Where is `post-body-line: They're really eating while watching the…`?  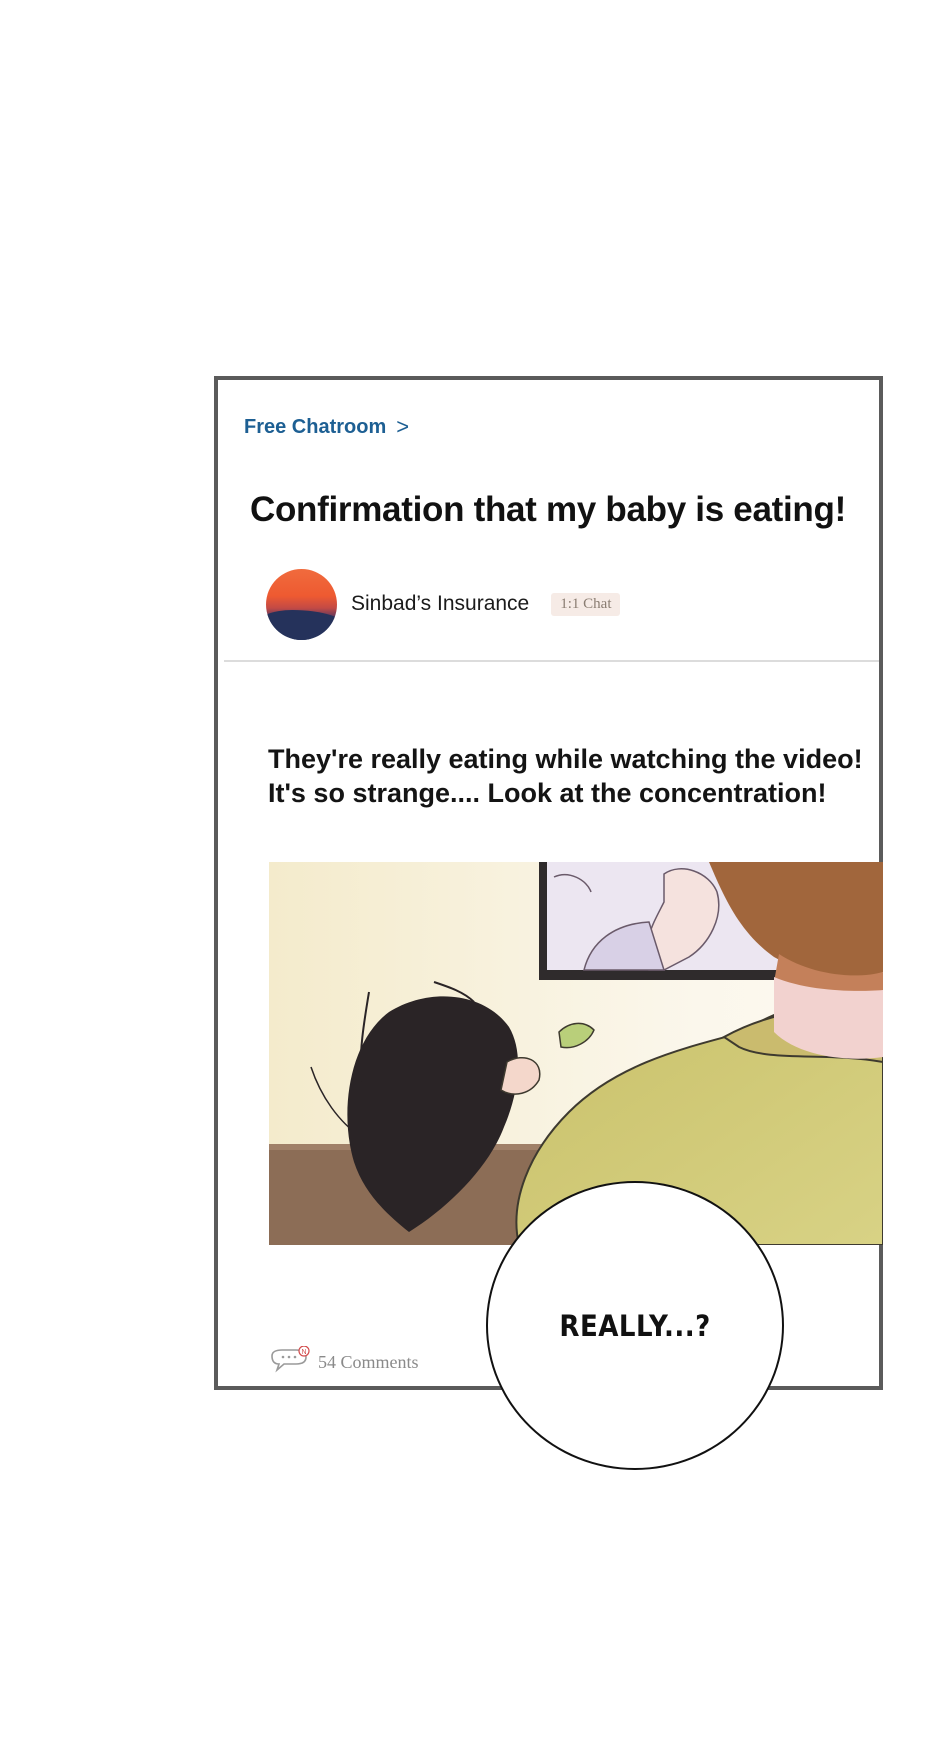 post-body-line: They're really eating while watching the… is located at coordinates (565, 759).